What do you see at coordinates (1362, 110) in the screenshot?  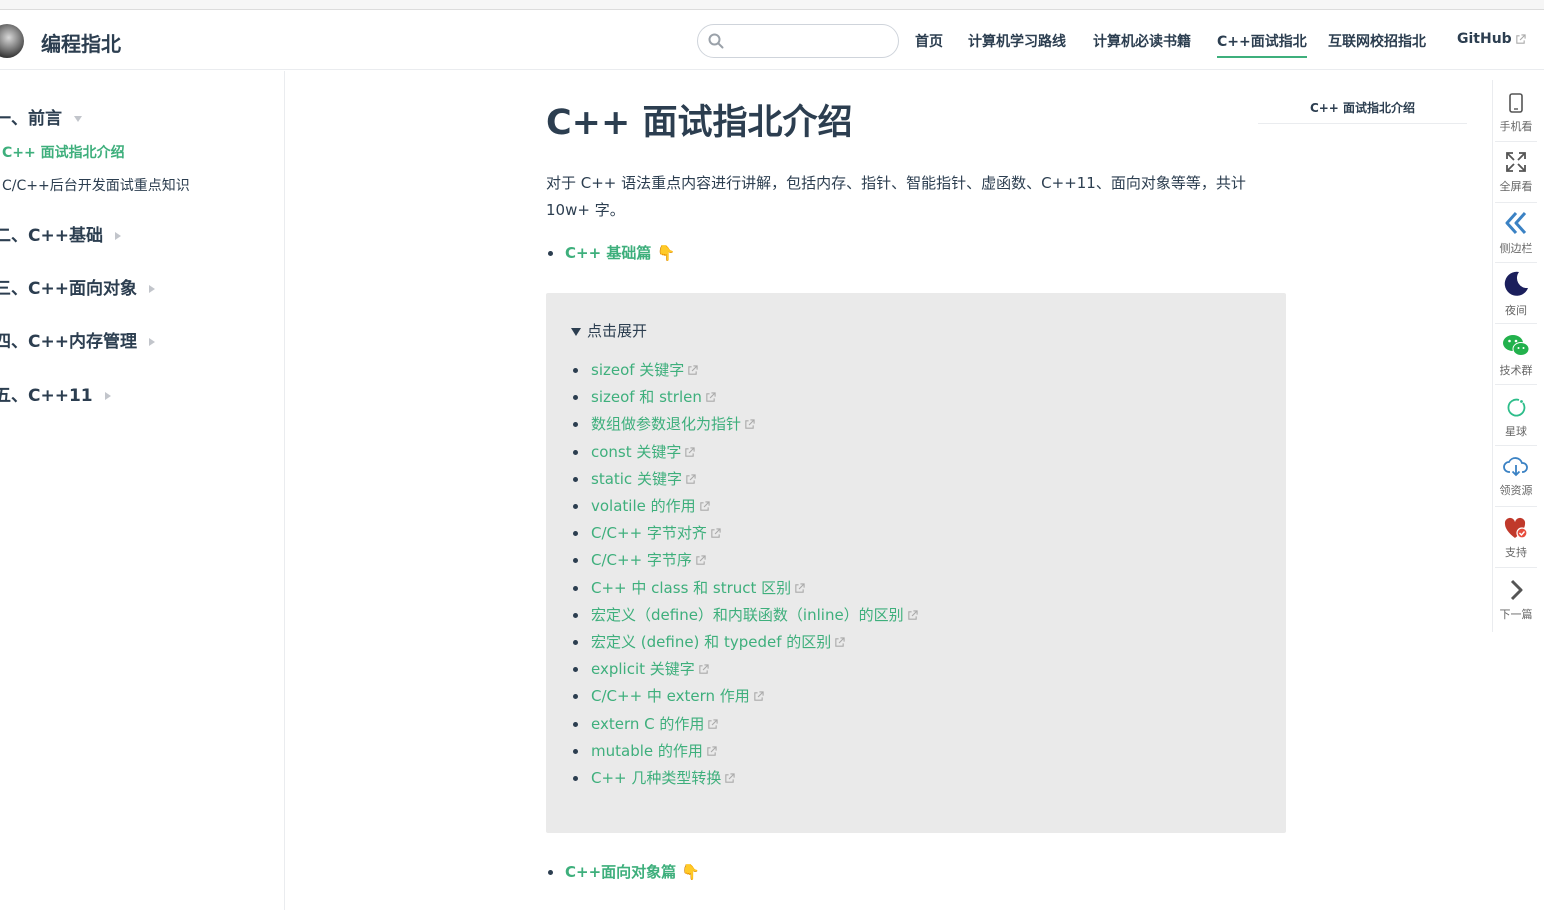 I see `toc-item-intro: C++ 面试指北介绍` at bounding box center [1362, 110].